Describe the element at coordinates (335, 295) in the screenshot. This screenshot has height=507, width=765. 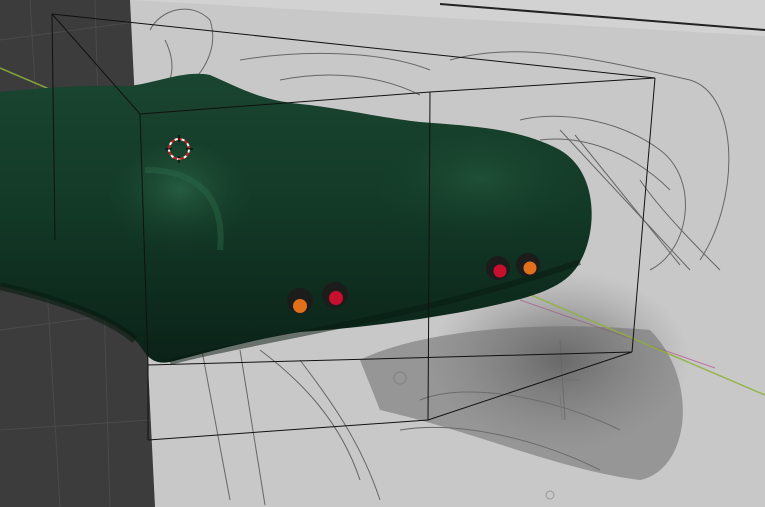
I see `tail-light-left-inner` at that location.